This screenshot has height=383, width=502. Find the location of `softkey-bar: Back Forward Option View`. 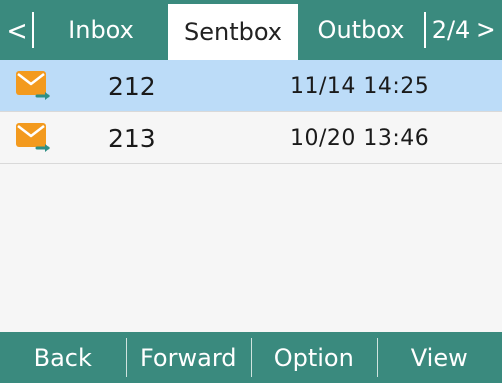

softkey-bar: Back Forward Option View is located at coordinates (251, 357).